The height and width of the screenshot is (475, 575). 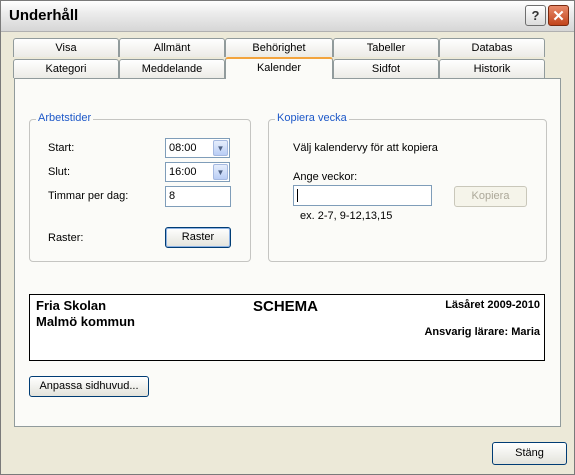 I want to click on copy-button: Kopiera, so click(x=490, y=196).